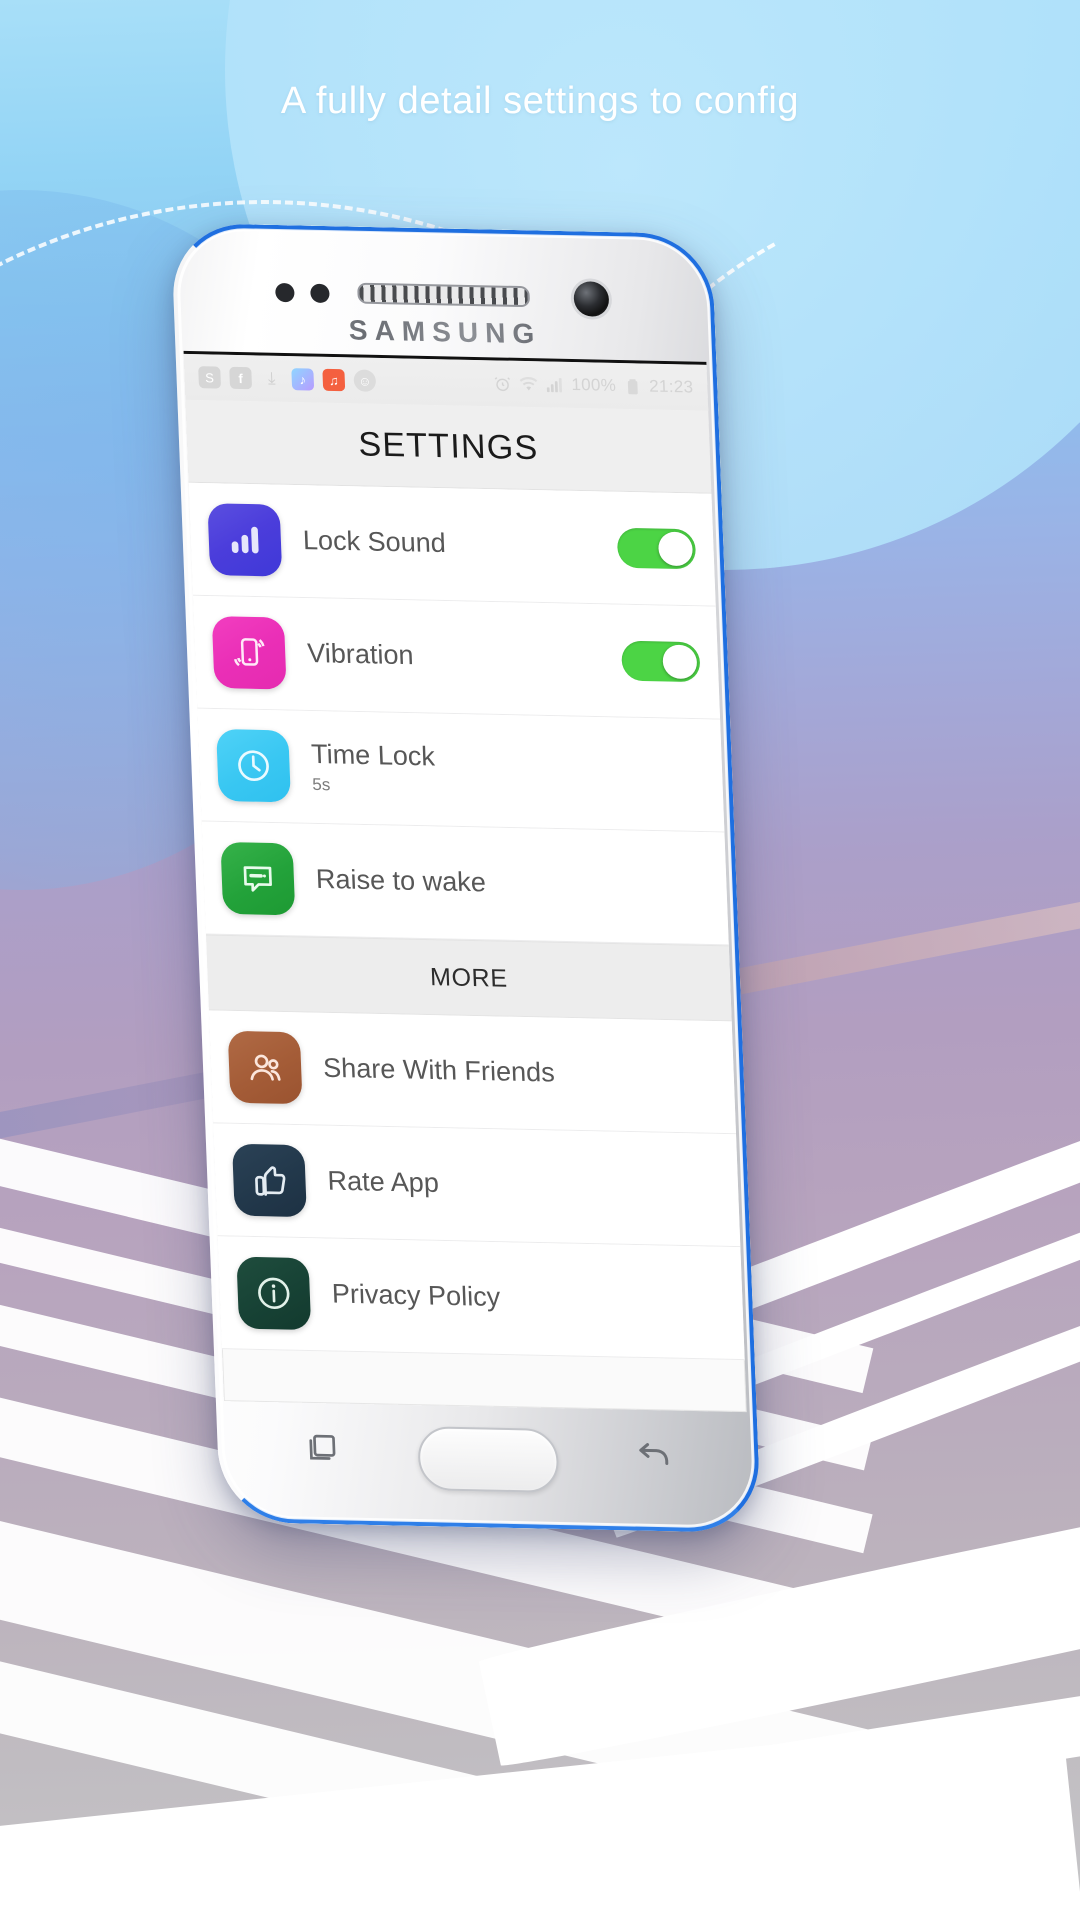 This screenshot has width=1080, height=1920. What do you see at coordinates (373, 755) in the screenshot?
I see `list-item-title: Time Lock` at bounding box center [373, 755].